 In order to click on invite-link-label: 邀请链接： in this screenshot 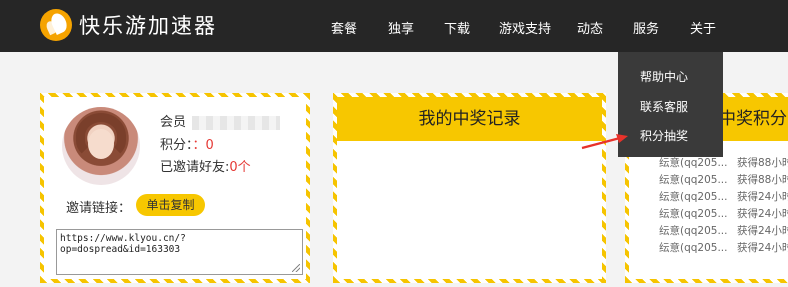, I will do `click(99, 208)`.